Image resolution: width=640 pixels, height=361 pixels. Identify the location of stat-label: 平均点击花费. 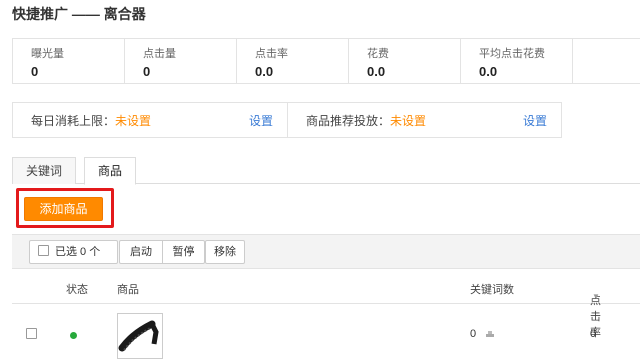
(512, 54).